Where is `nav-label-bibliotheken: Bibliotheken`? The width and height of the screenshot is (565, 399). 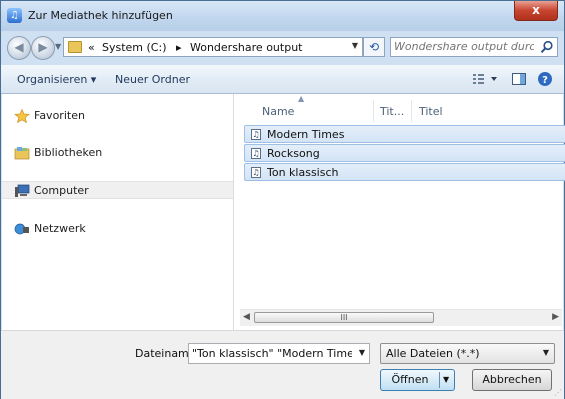 nav-label-bibliotheken: Bibliotheken is located at coordinates (68, 152).